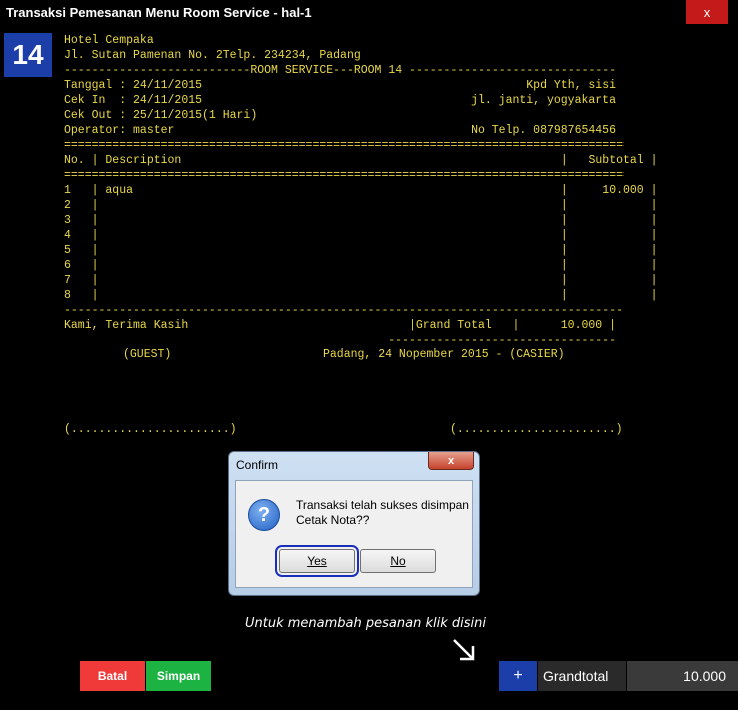  I want to click on batal-button: Batal, so click(112, 676).